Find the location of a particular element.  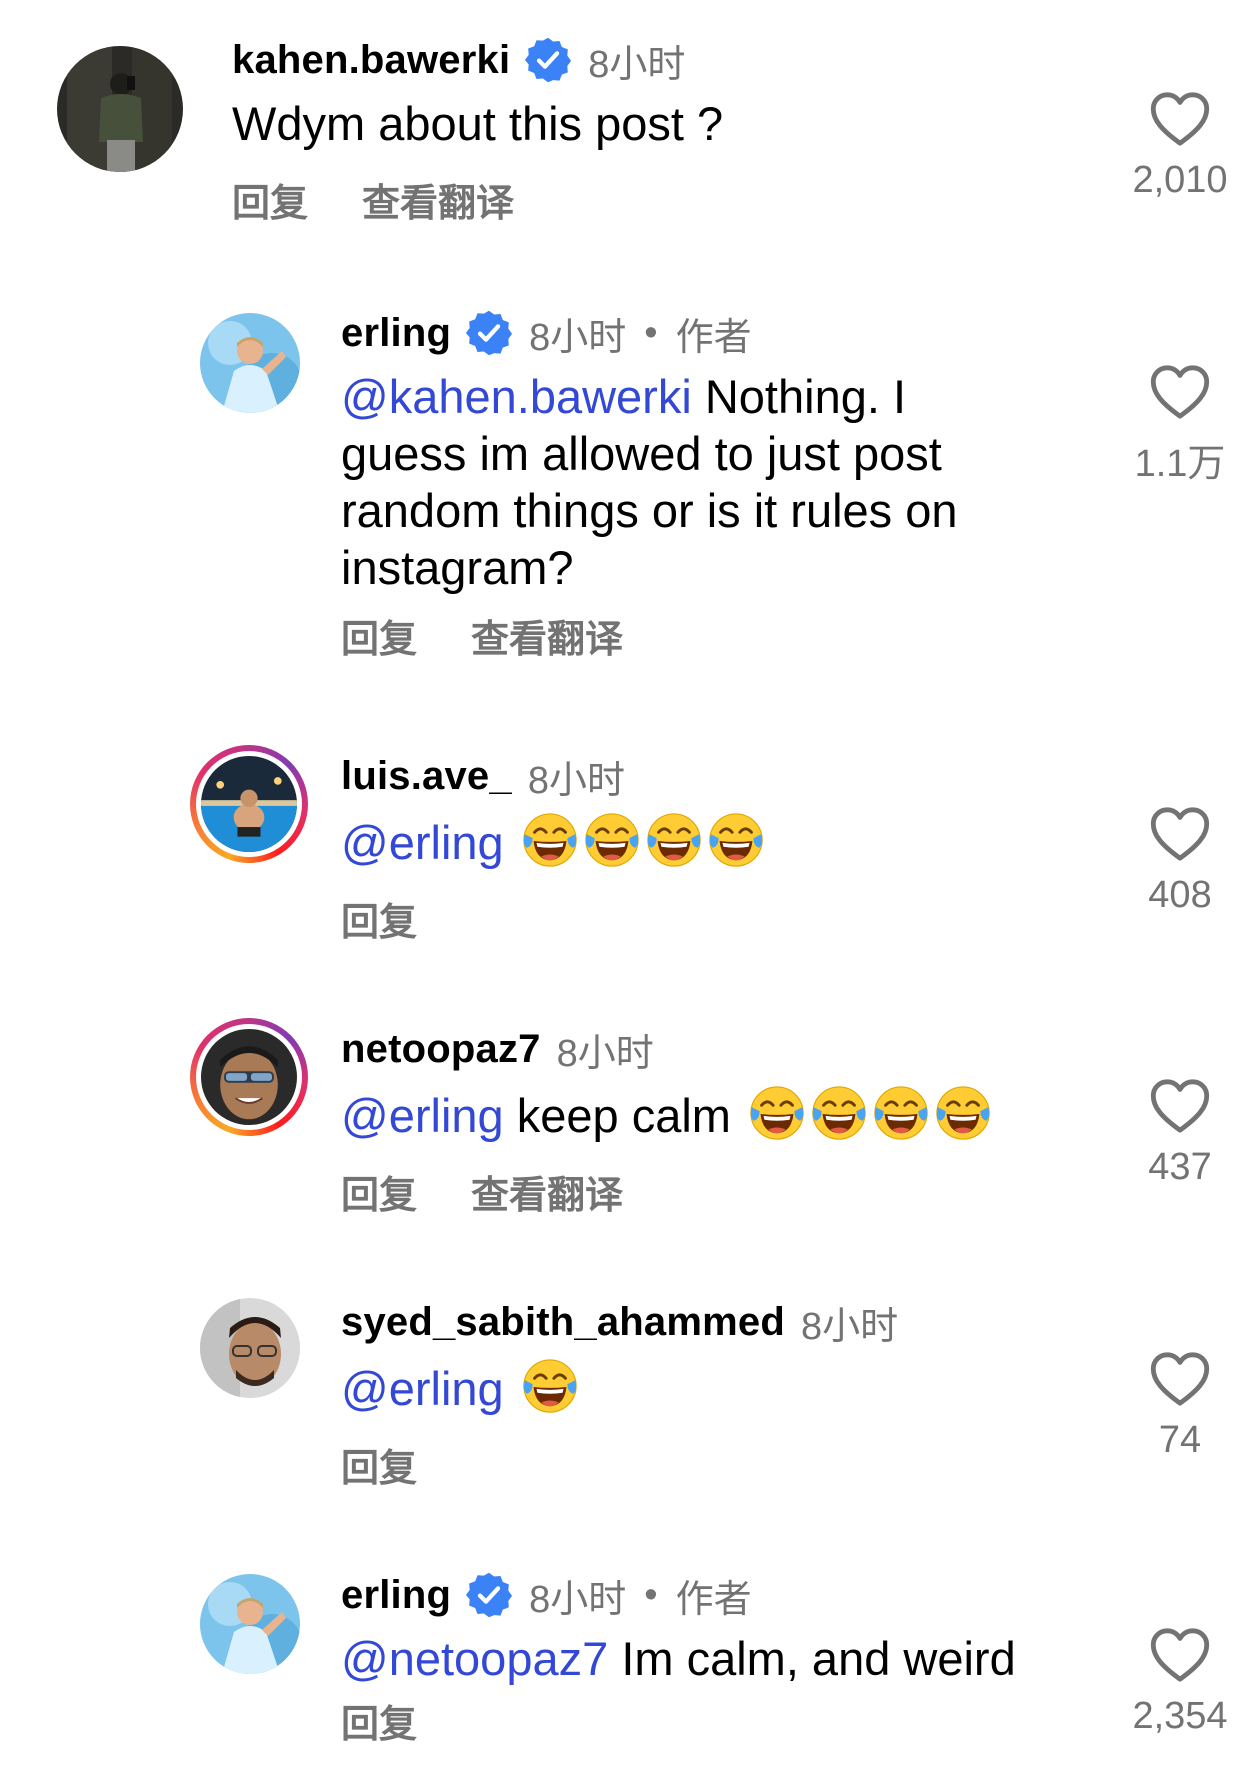

comment-text: @netoopaz7 Im calm, and weird is located at coordinates (678, 1658).